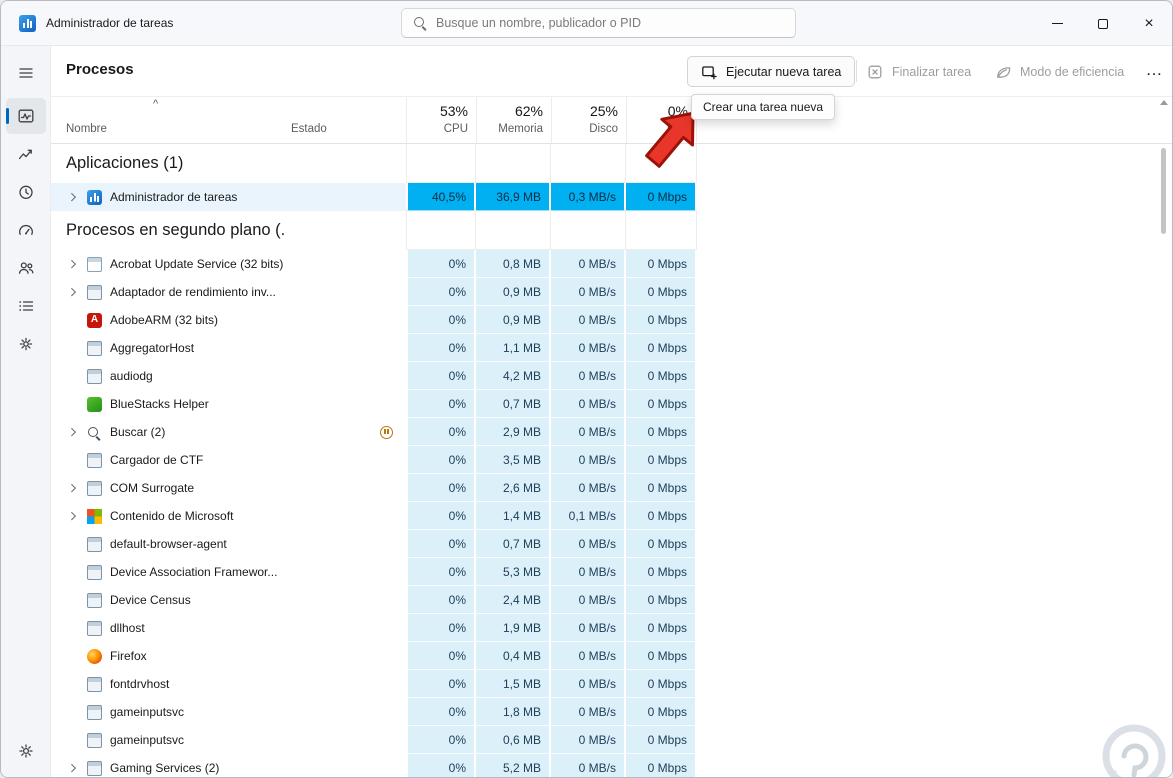 The image size is (1173, 778). Describe the element at coordinates (611, 348) in the screenshot. I see `process-row: AggregatorHost 0% 1,1 MB 0 MB/s 0 Mbps` at that location.